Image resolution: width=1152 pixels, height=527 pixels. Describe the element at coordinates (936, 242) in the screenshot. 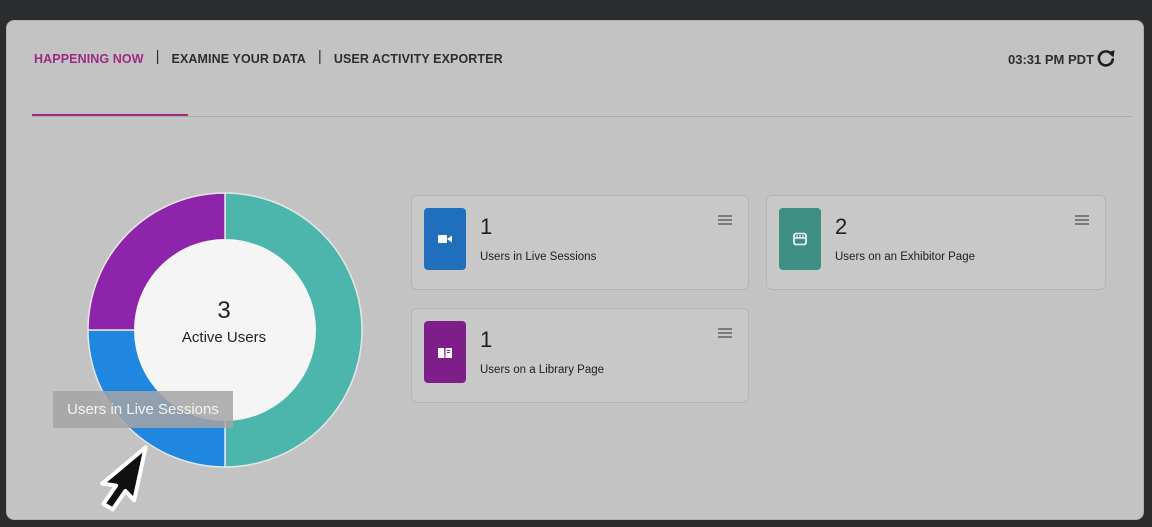

I see `stat-card-exhibitor-page: 2 Users on an Exhibitor Page` at that location.